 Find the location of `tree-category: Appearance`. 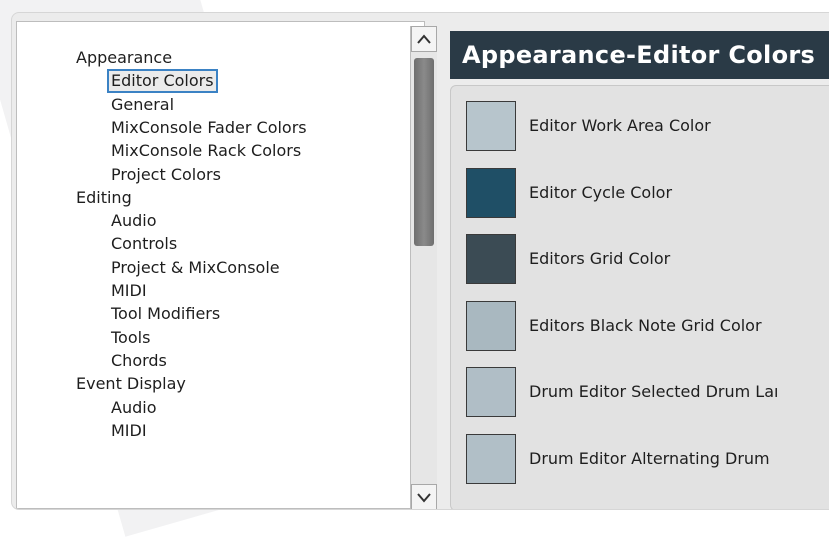

tree-category: Appearance is located at coordinates (124, 58).